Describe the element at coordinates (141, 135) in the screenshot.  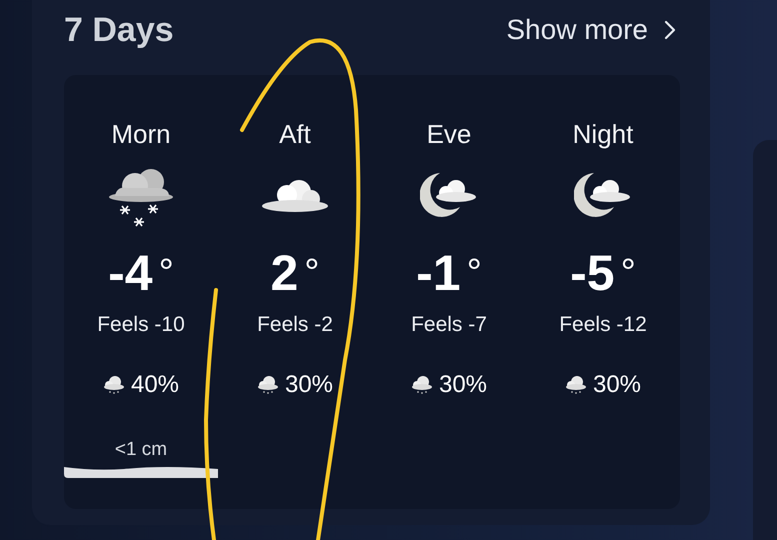
I see `period-label: Morn` at that location.